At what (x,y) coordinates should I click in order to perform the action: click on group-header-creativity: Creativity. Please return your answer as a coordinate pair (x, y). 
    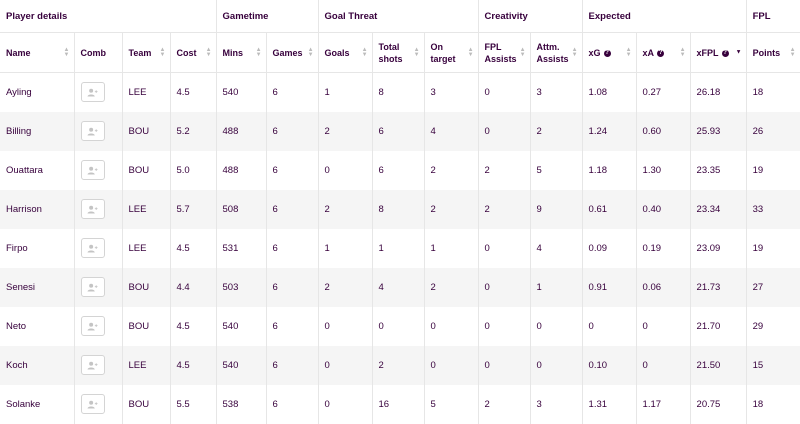
    Looking at the image, I should click on (530, 16).